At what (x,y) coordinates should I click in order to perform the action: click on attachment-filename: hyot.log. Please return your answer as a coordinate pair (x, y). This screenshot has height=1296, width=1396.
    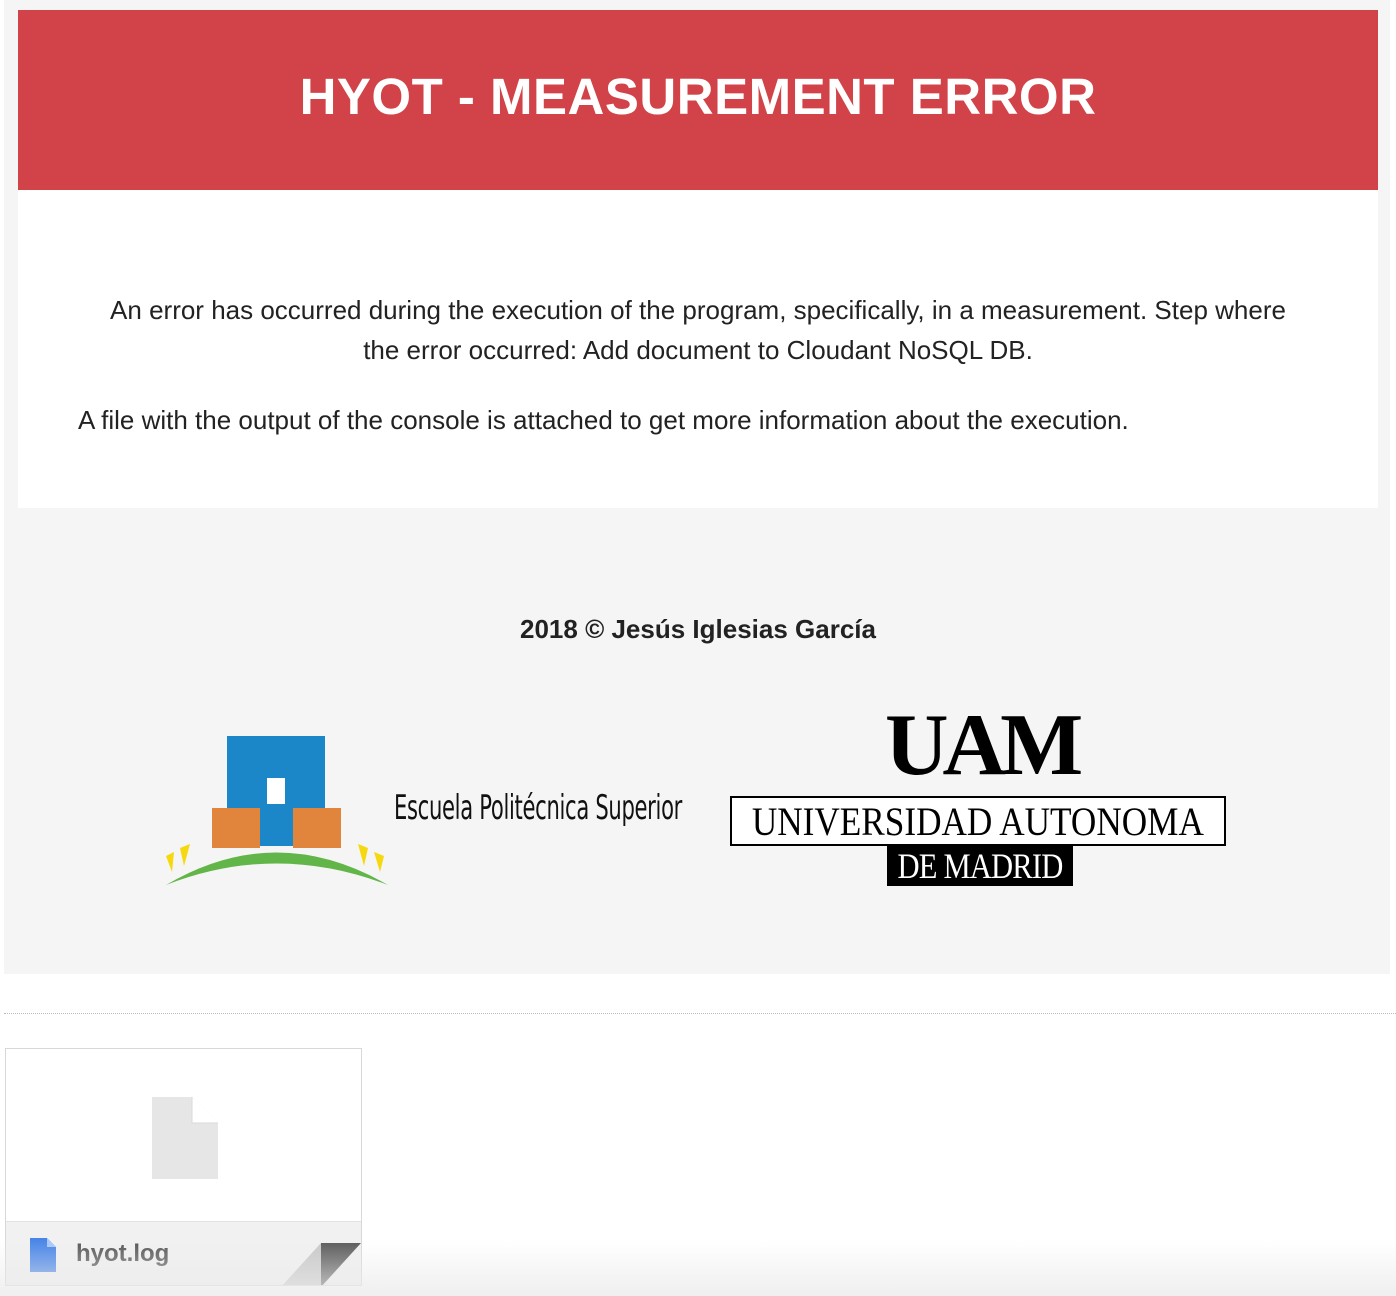
    Looking at the image, I should click on (122, 1254).